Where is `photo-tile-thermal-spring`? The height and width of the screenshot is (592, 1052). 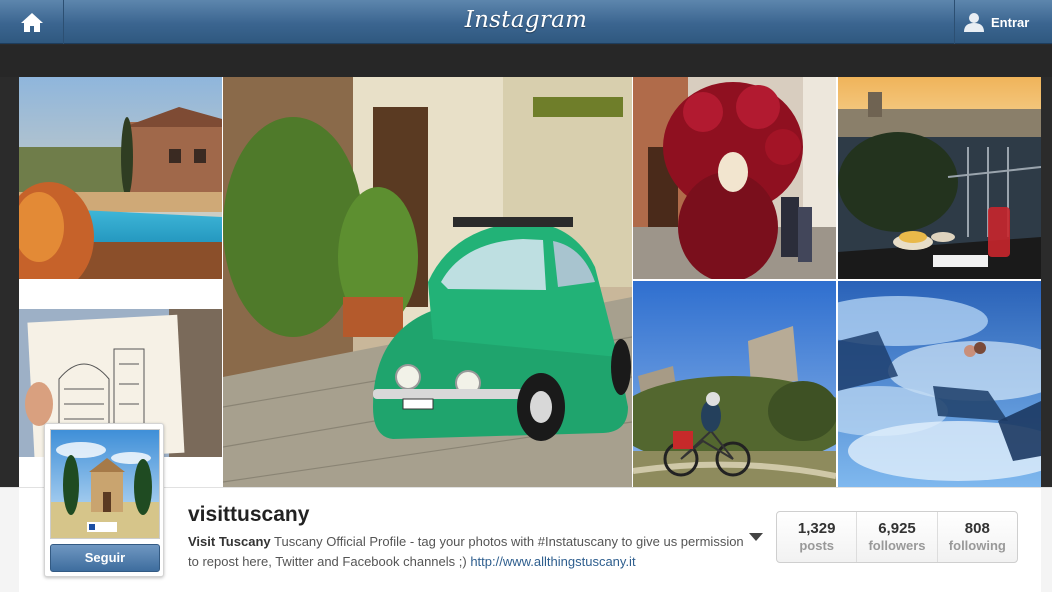
photo-tile-thermal-spring is located at coordinates (939, 384).